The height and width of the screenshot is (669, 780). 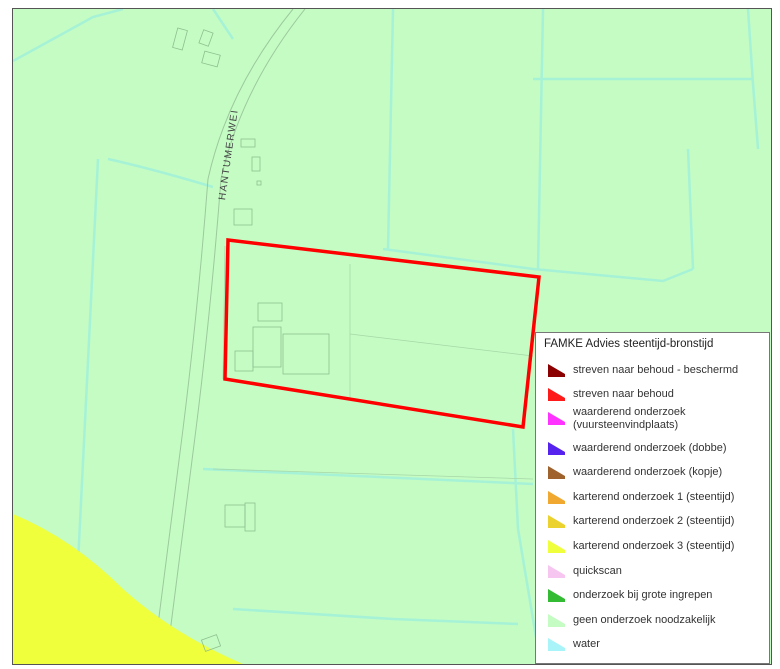 I want to click on legend-label: geen onderzoek noodzakelijk, so click(x=644, y=620).